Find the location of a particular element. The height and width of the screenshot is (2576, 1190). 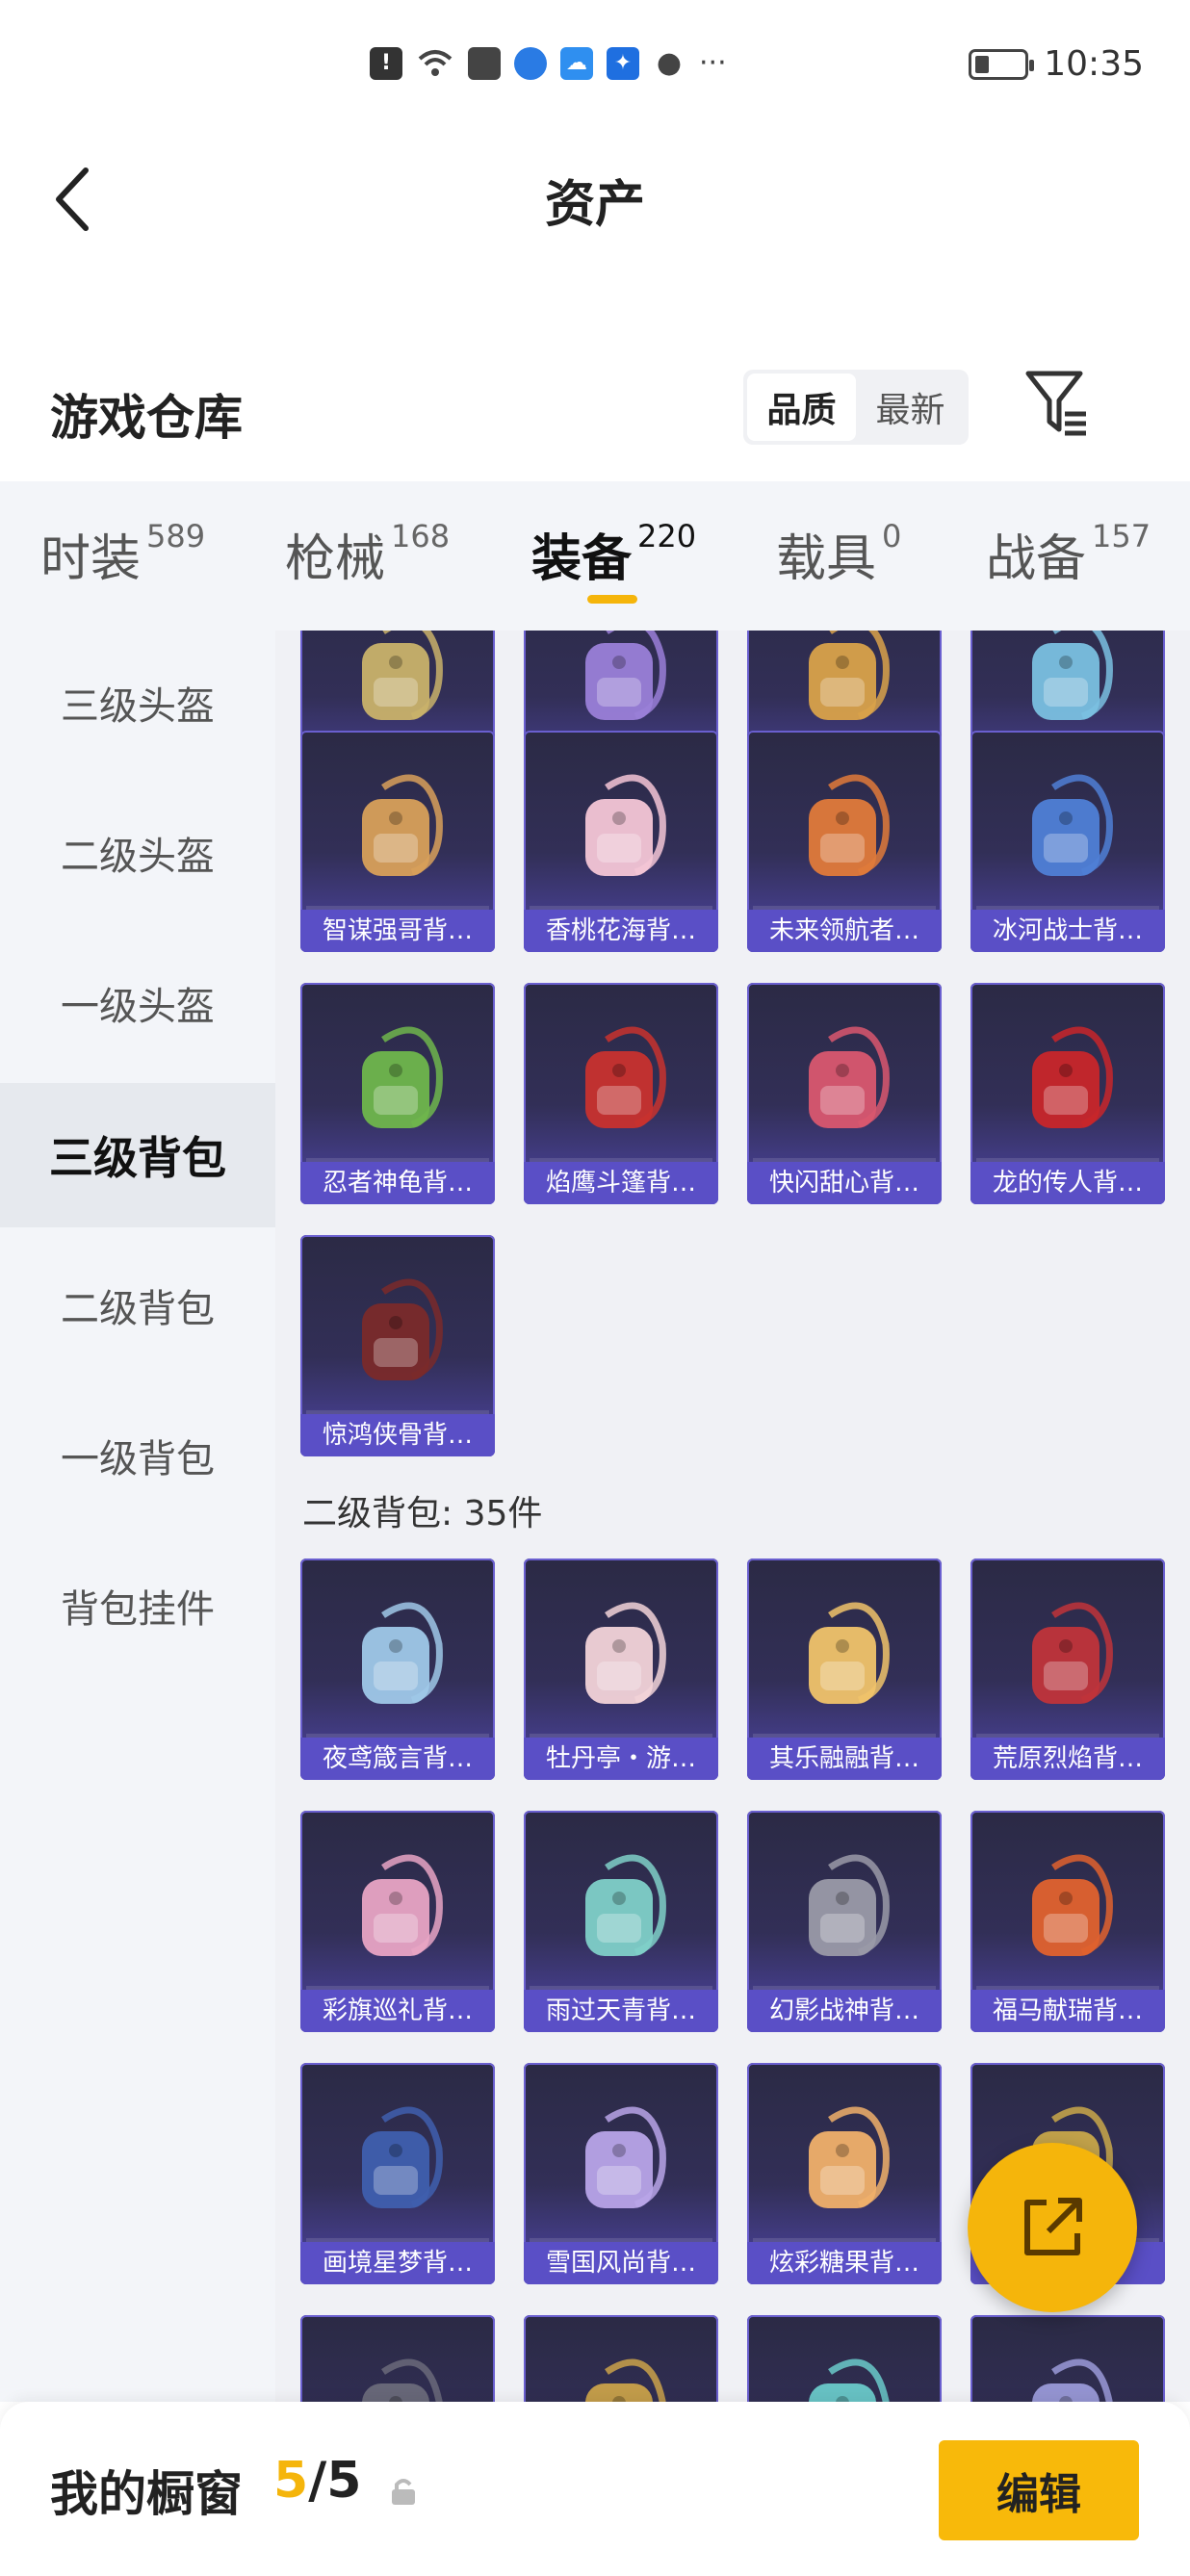

tab-equipment: 装备 220 is located at coordinates (613, 554).